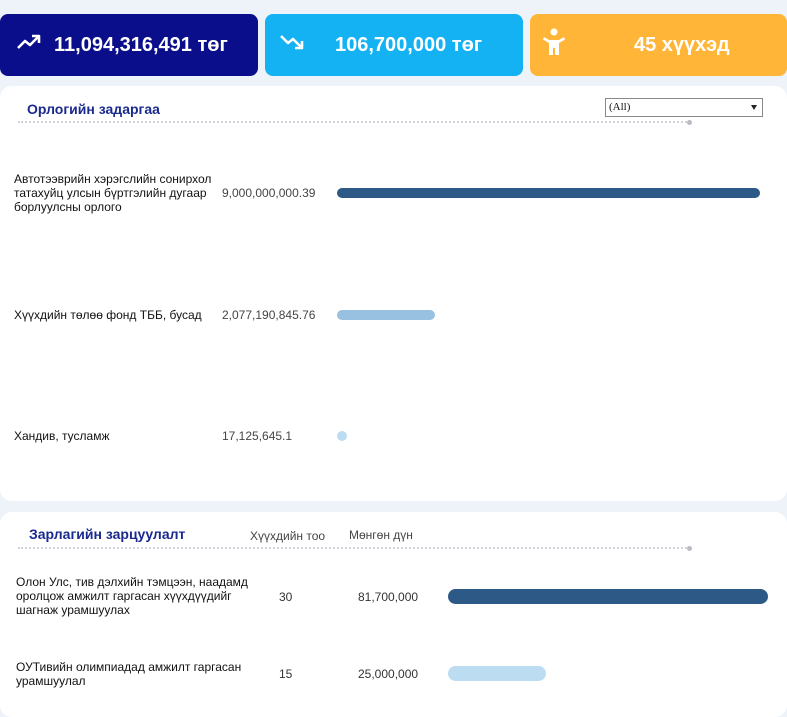 The height and width of the screenshot is (717, 787). I want to click on column-header-children: Хүүхдийн тоо, so click(288, 536).